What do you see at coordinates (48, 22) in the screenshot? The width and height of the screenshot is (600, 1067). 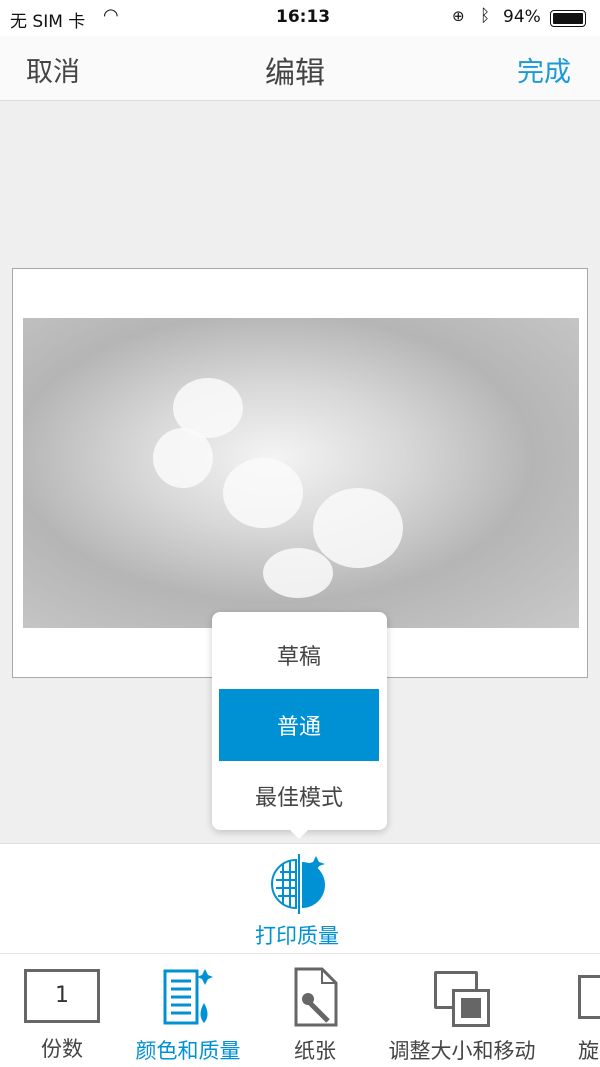 I see `carrier: 无 SIM 卡` at bounding box center [48, 22].